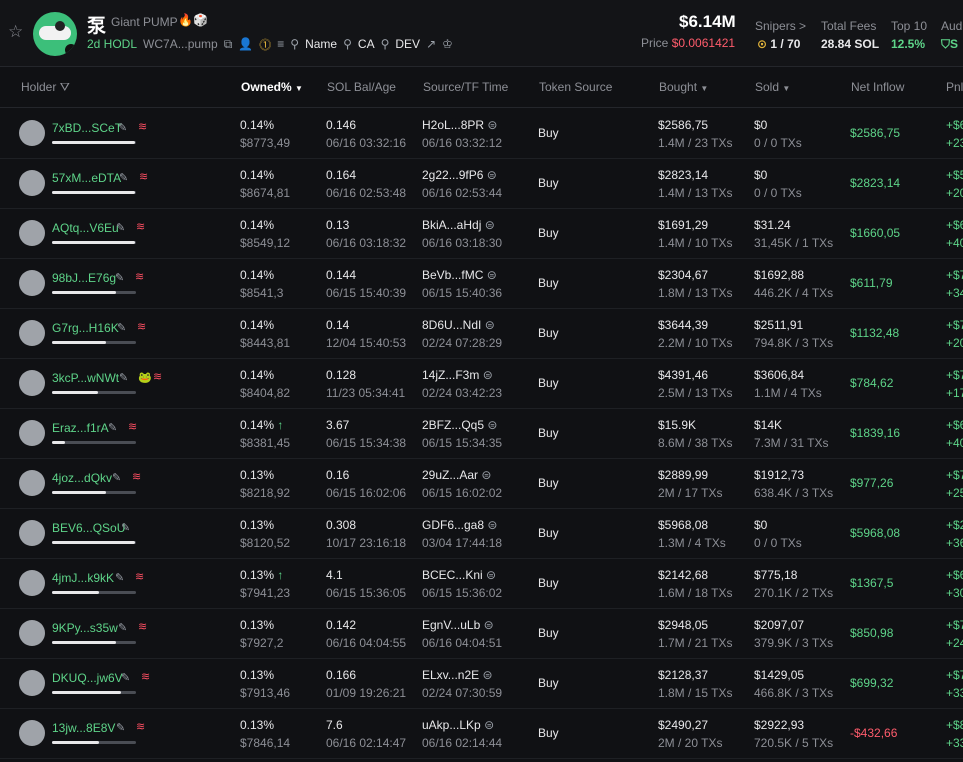 The height and width of the screenshot is (762, 963). What do you see at coordinates (683, 325) in the screenshot?
I see `bought-usd: $3644,39` at bounding box center [683, 325].